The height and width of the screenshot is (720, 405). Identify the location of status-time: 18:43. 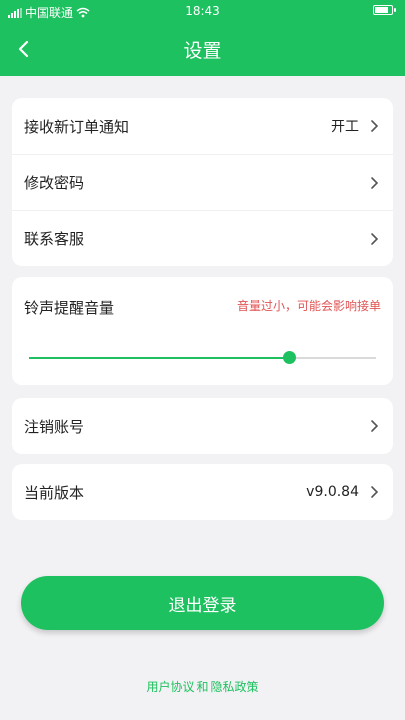
(202, 11).